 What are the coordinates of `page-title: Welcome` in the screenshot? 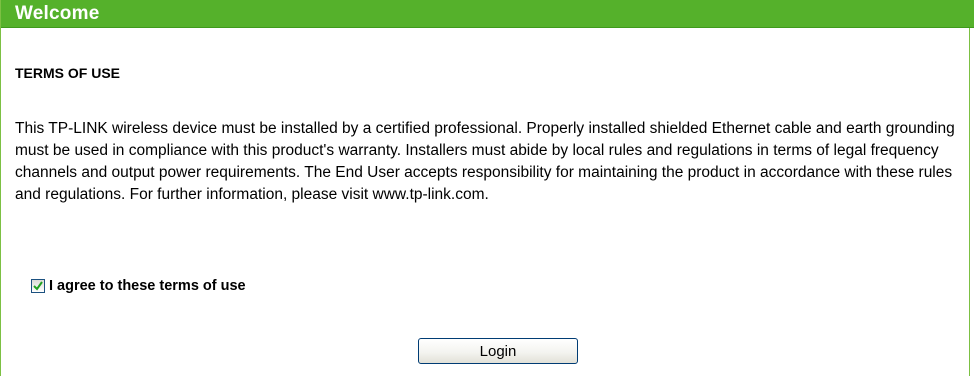 It's located at (57, 13).